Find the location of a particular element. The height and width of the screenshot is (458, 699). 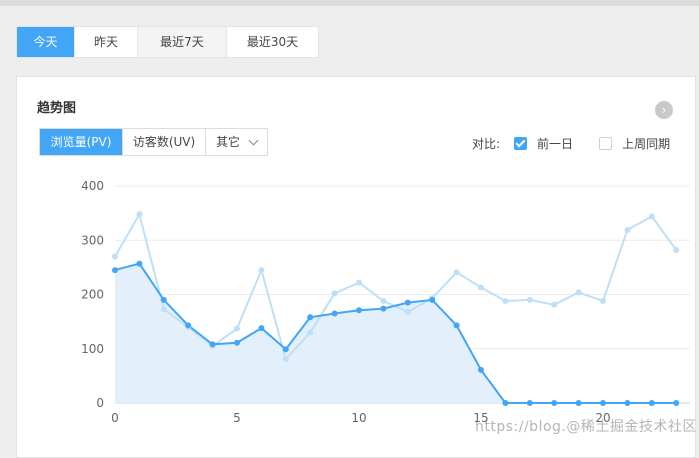

x-tick-label: 5 is located at coordinates (237, 418).